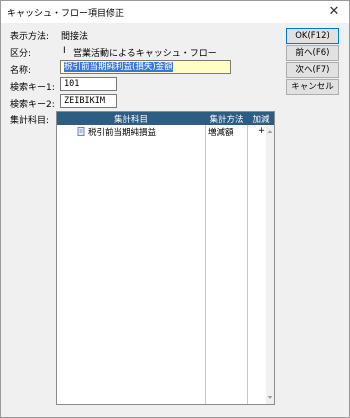  What do you see at coordinates (81, 131) in the screenshot?
I see `document-icon` at bounding box center [81, 131].